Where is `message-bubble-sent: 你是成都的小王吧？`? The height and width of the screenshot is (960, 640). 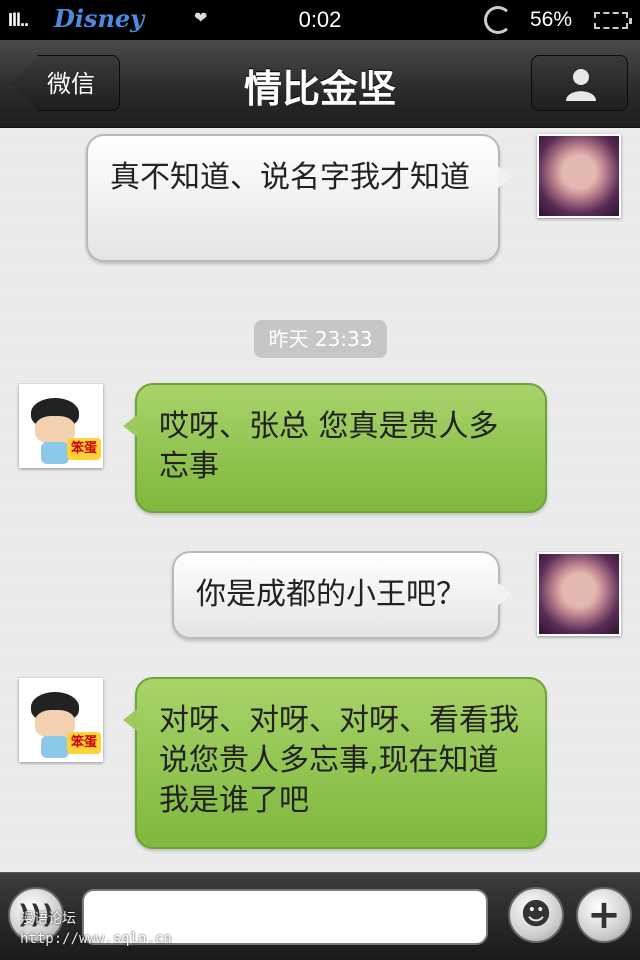
message-bubble-sent: 你是成都的小王吧？ is located at coordinates (342, 595).